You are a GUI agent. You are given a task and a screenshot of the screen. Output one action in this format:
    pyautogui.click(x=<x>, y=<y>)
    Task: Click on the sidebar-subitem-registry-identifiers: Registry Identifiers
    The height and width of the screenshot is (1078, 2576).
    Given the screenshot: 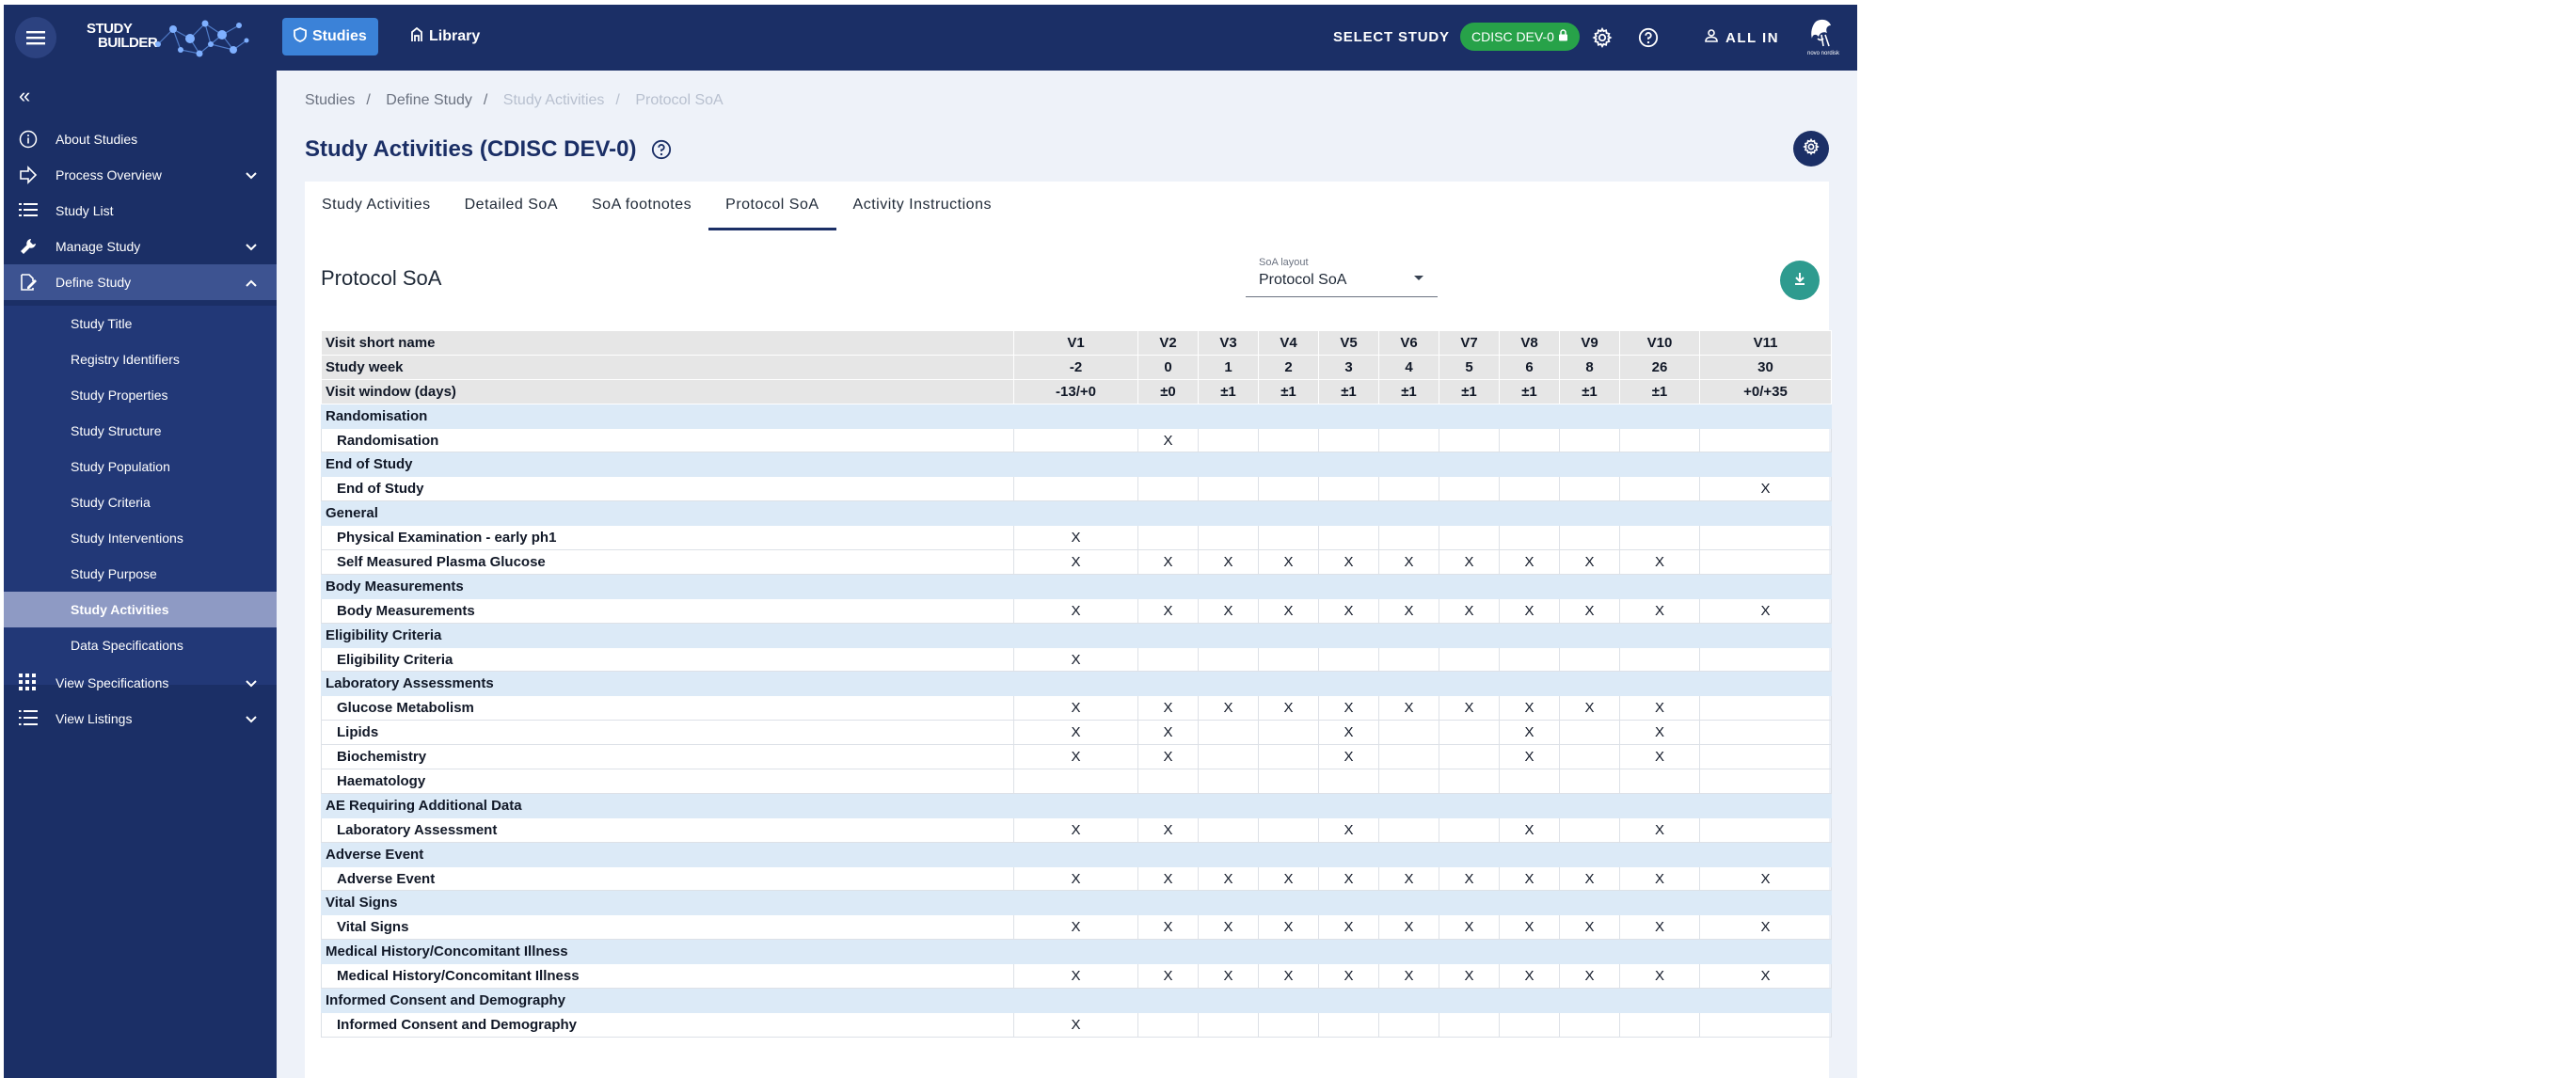 What is the action you would take?
    pyautogui.click(x=140, y=359)
    